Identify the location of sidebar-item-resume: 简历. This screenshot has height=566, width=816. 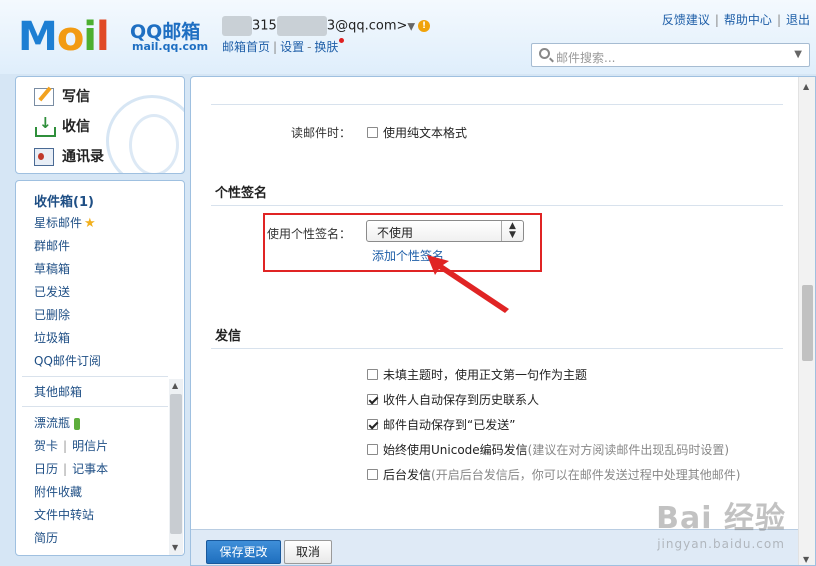
(46, 537).